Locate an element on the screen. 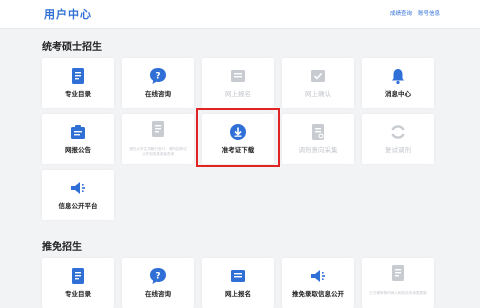 The height and width of the screenshot is (308, 480). top-bar: 用户中心 成绩查询 账号信息 is located at coordinates (240, 14).